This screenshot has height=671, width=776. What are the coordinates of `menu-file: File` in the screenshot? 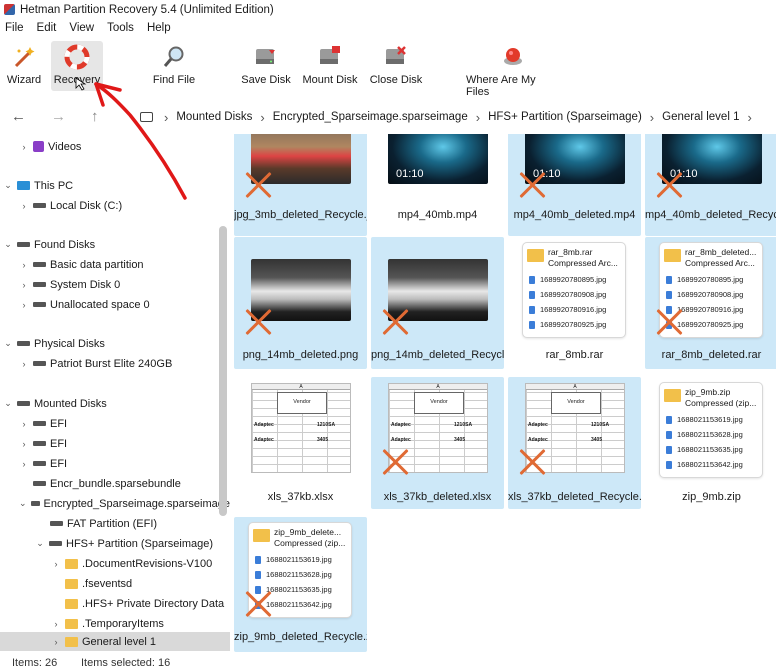 It's located at (14, 28).